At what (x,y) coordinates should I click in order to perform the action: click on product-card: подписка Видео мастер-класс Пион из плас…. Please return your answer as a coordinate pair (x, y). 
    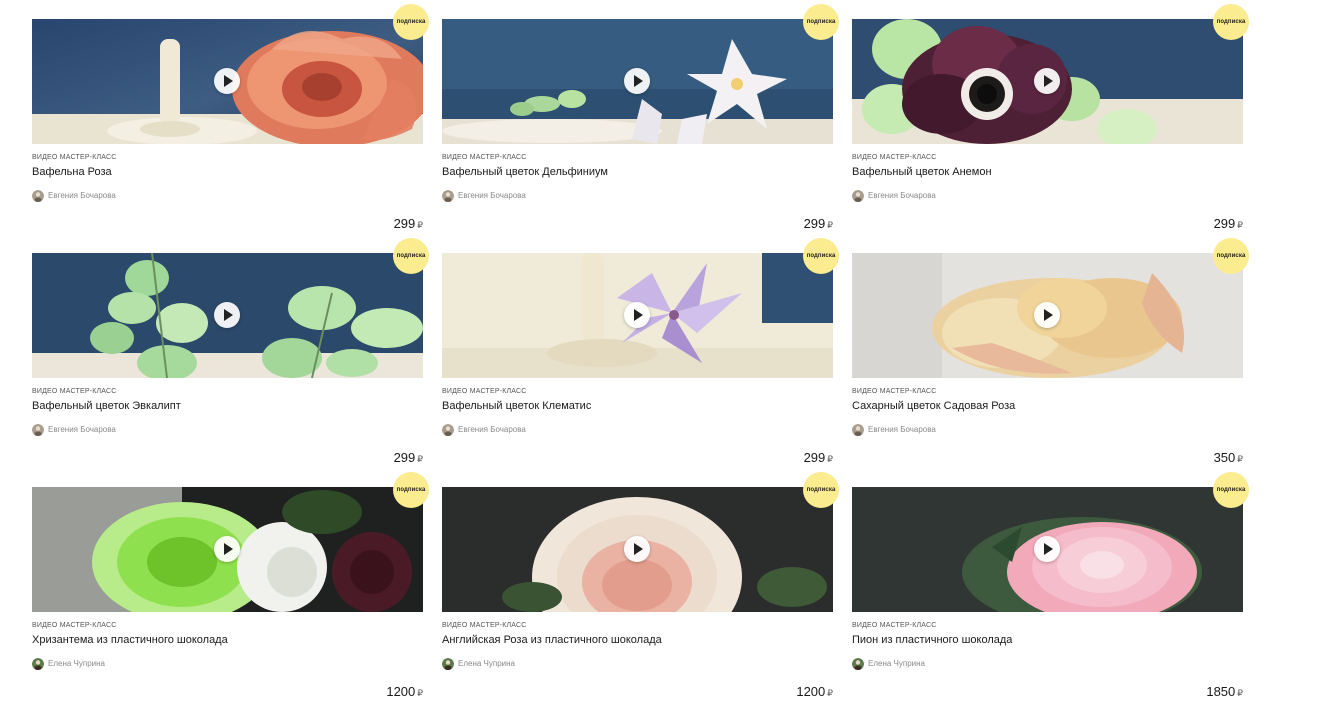
    Looking at the image, I should click on (1050, 596).